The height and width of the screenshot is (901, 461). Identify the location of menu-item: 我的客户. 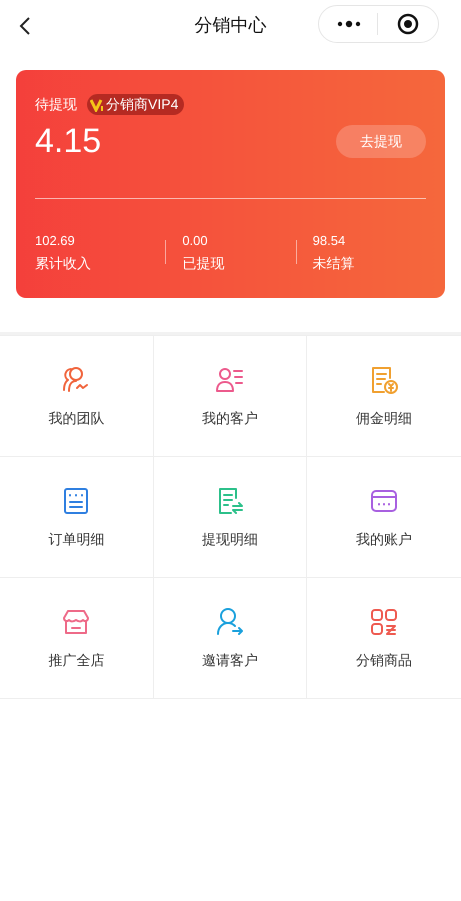
(231, 395).